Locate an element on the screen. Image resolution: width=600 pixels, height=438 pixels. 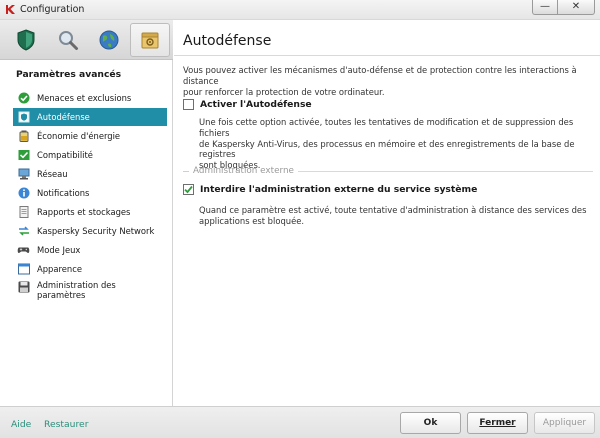
compatibility-icon is located at coordinates (23, 155).